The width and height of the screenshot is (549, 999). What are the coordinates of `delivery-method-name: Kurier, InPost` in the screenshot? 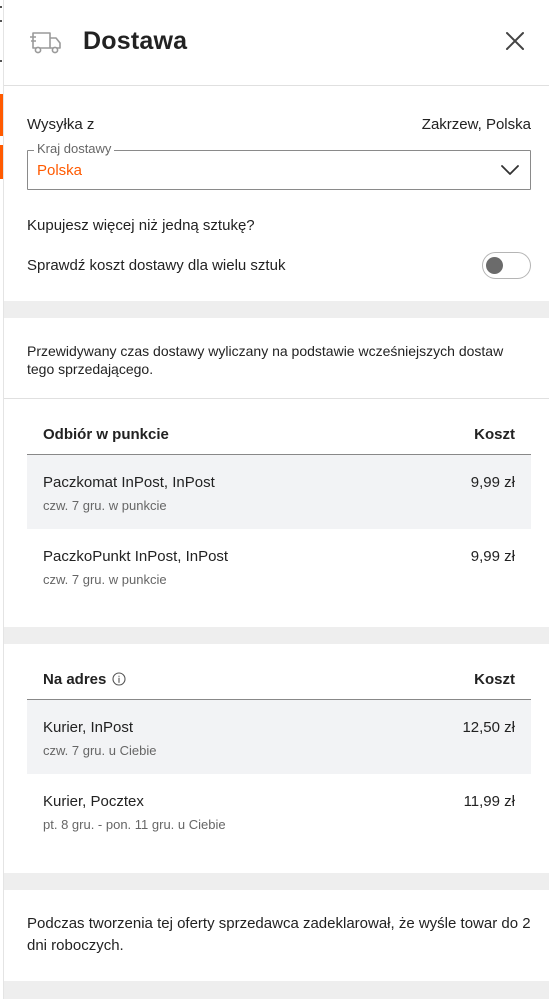 It's located at (88, 727).